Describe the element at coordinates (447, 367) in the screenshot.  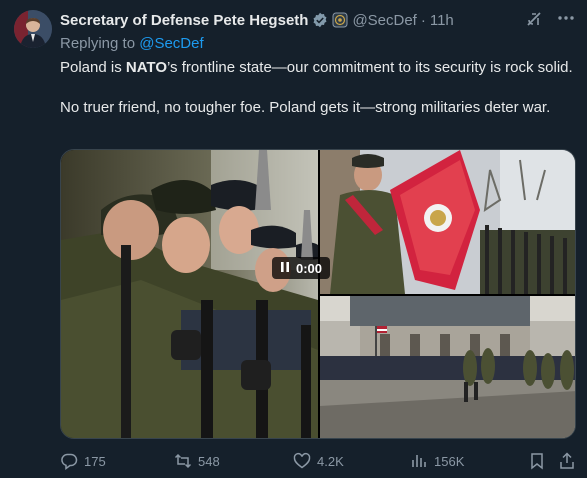
I see `media-video-parade` at that location.